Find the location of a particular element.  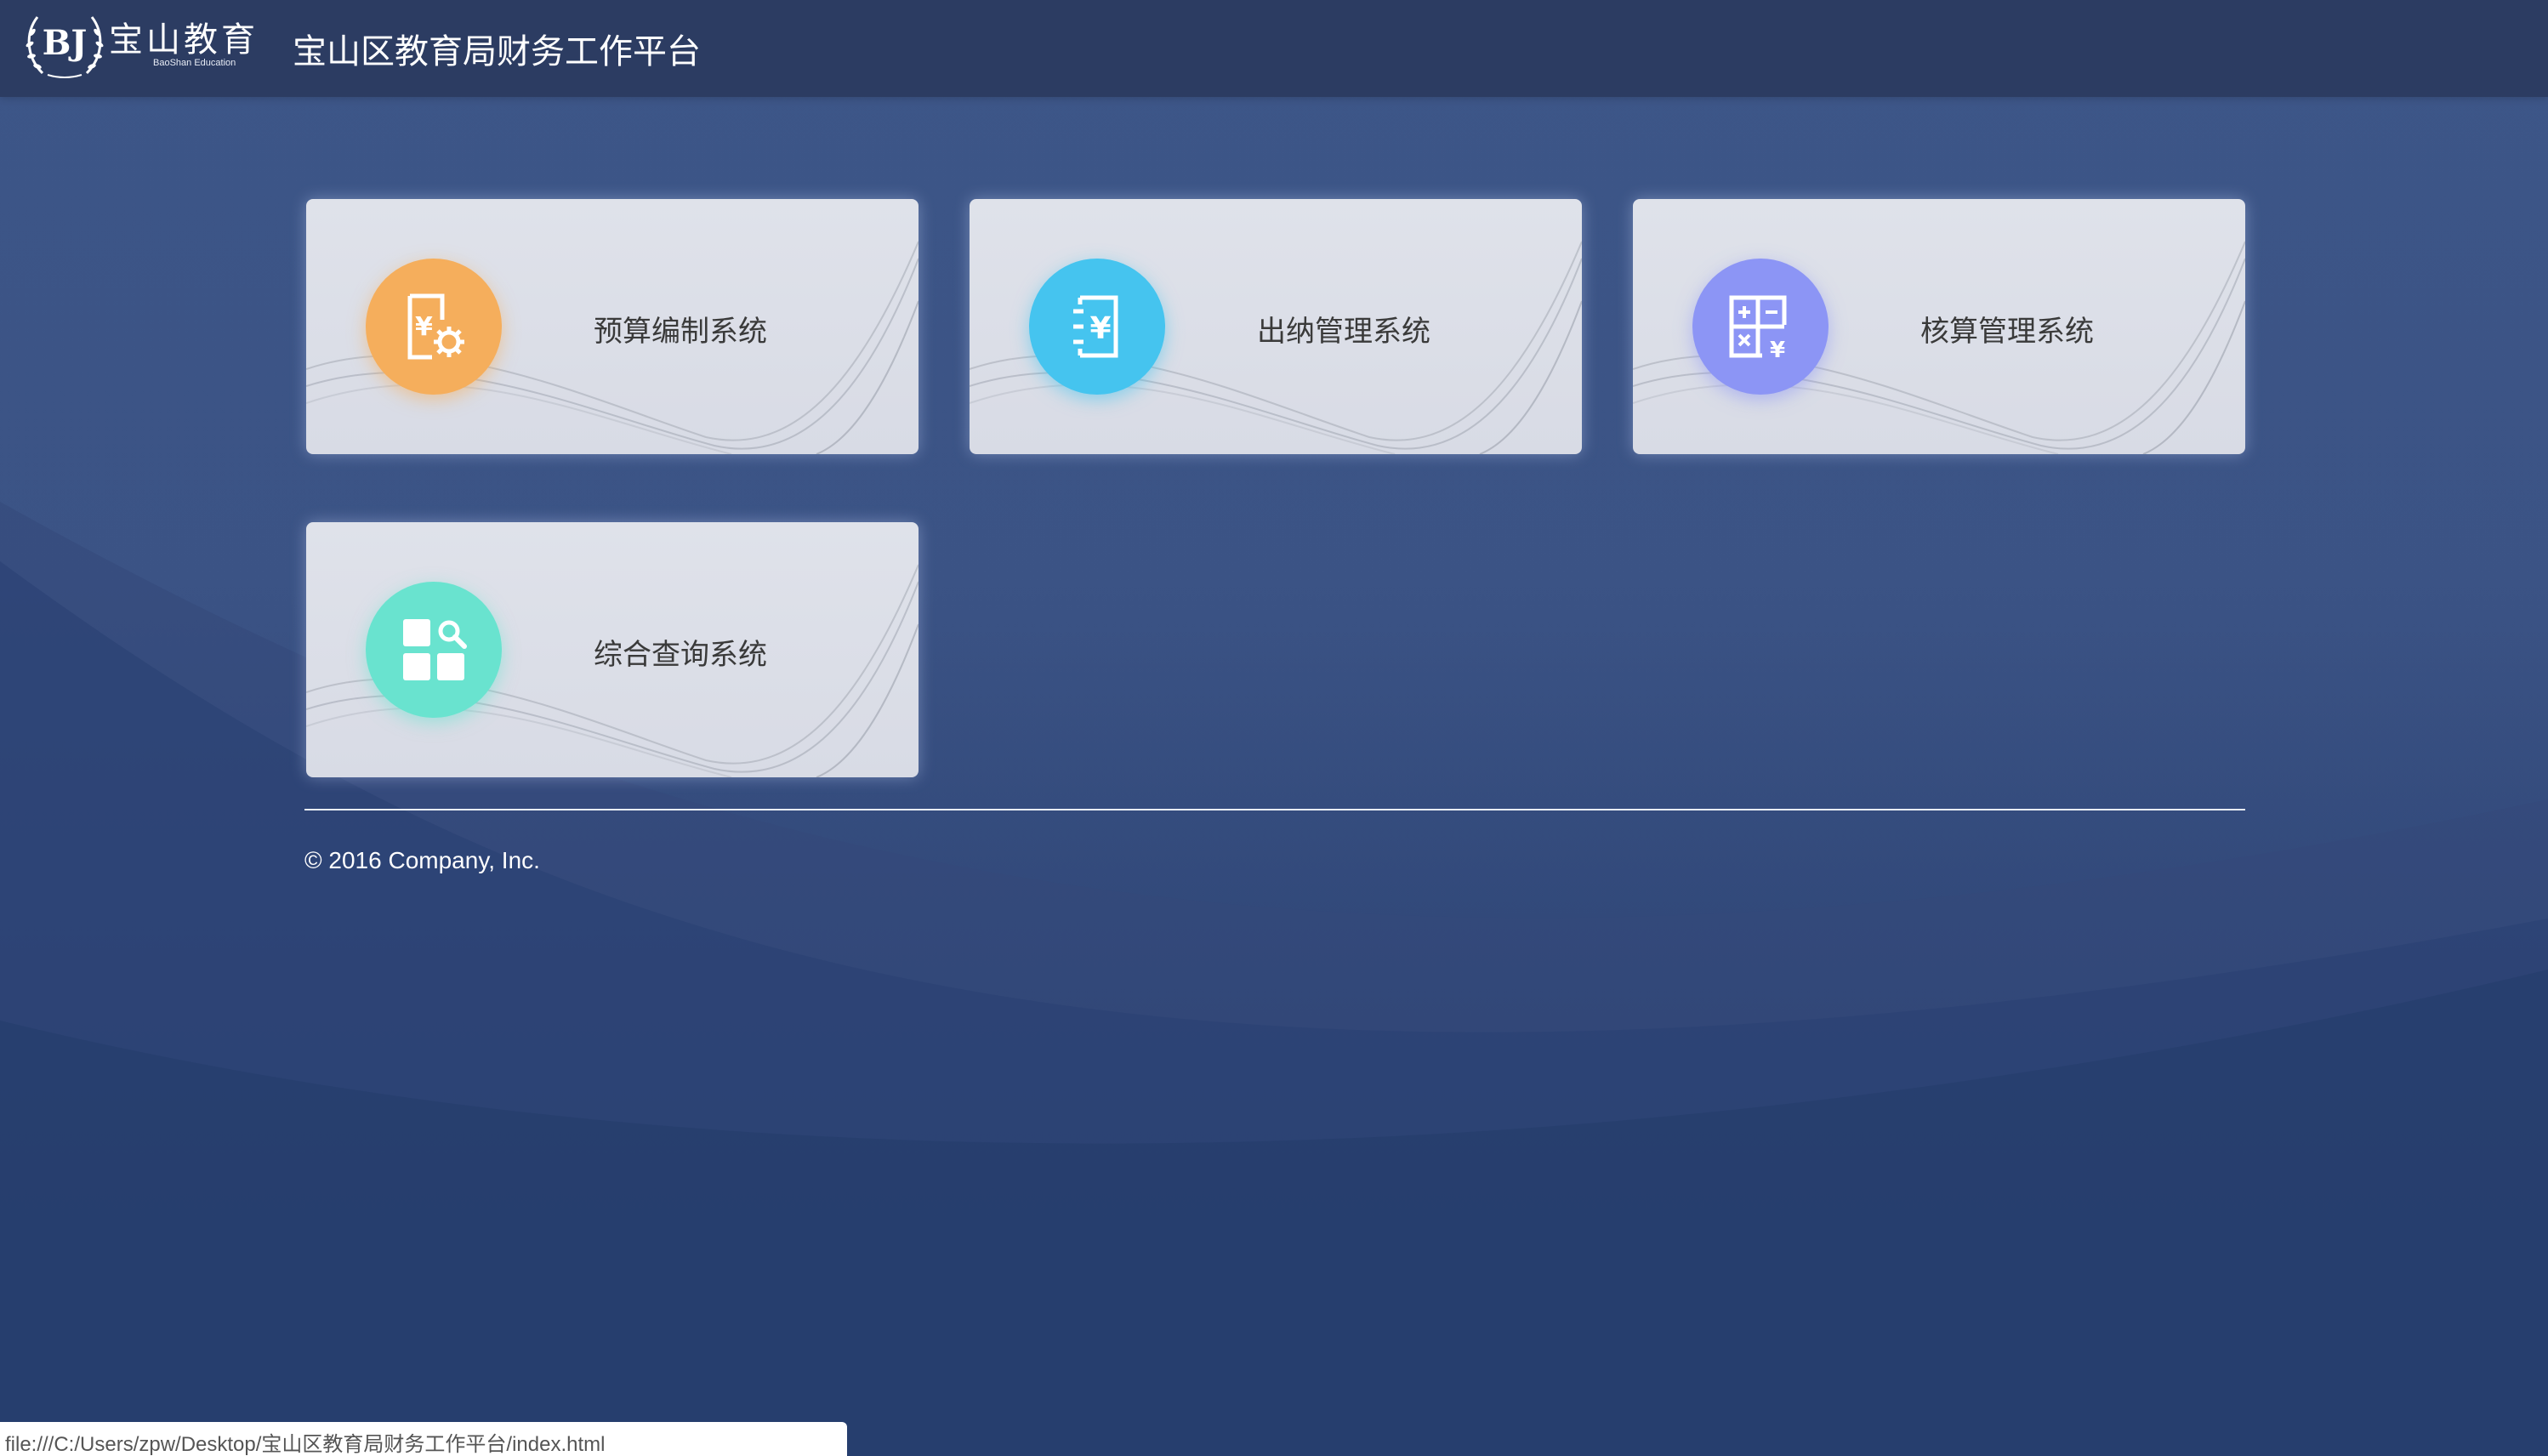

query-grid-search-icon is located at coordinates (434, 650).